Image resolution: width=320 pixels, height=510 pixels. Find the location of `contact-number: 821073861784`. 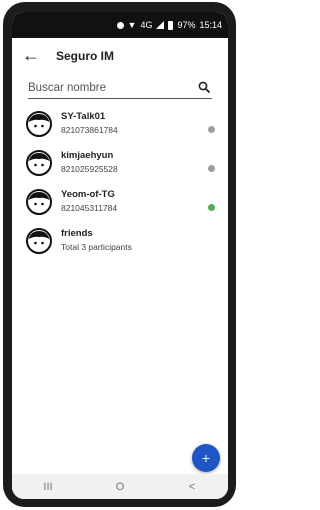

contact-number: 821073861784 is located at coordinates (89, 130).